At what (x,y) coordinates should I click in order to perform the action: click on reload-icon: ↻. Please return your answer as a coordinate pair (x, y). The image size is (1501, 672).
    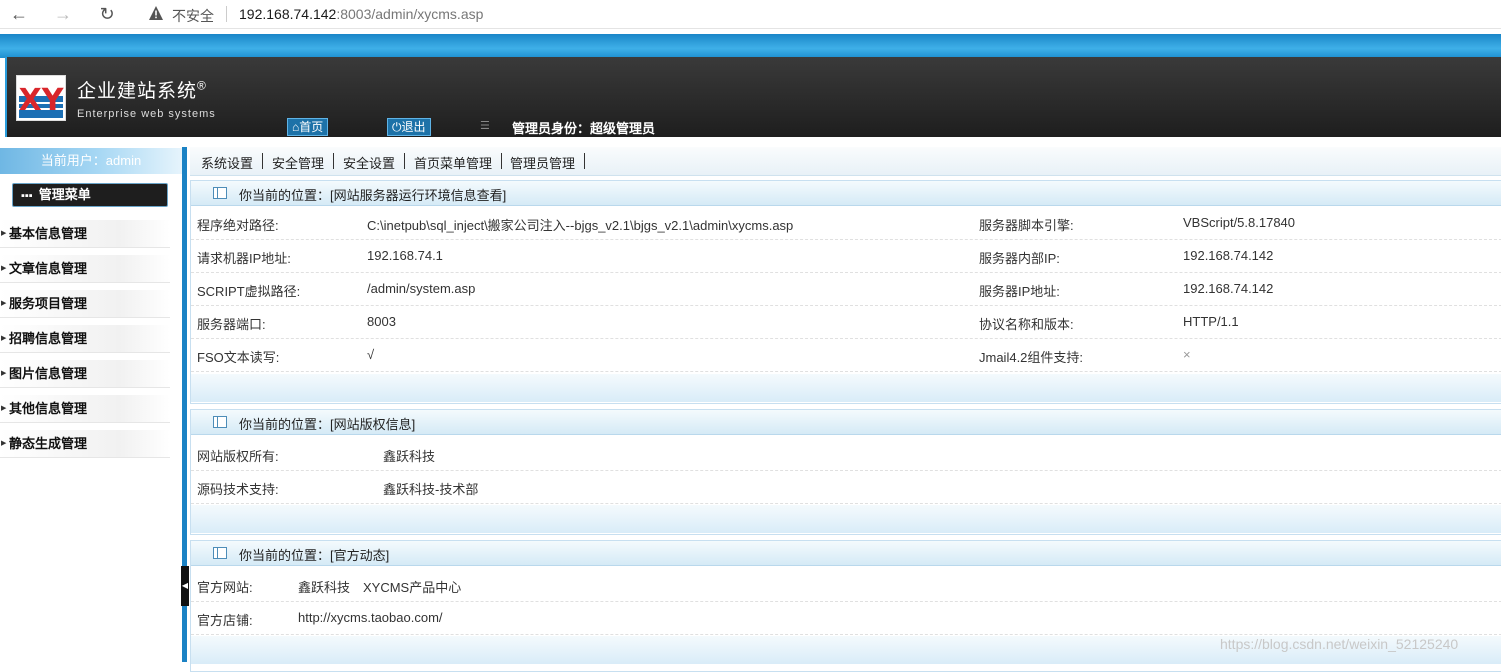
    Looking at the image, I should click on (107, 14).